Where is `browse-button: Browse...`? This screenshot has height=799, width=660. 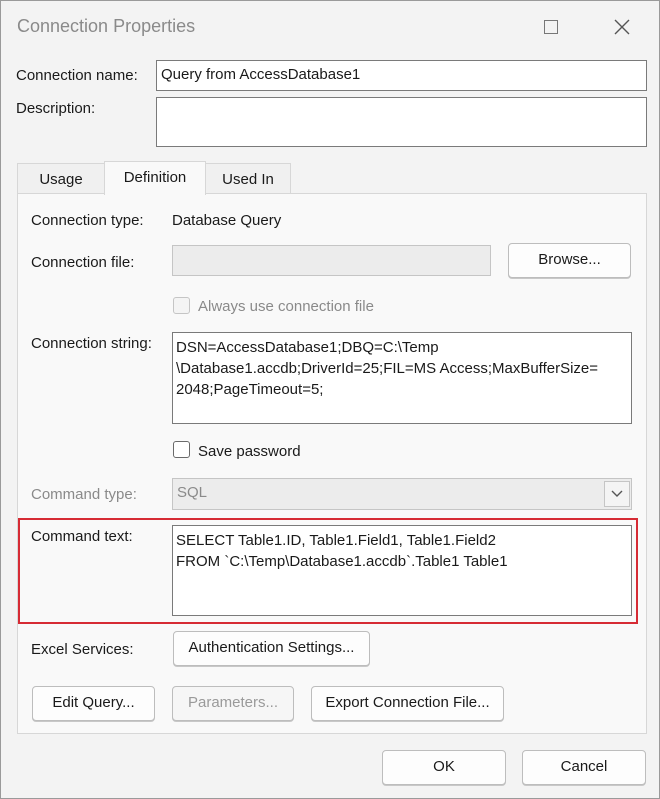 browse-button: Browse... is located at coordinates (569, 260).